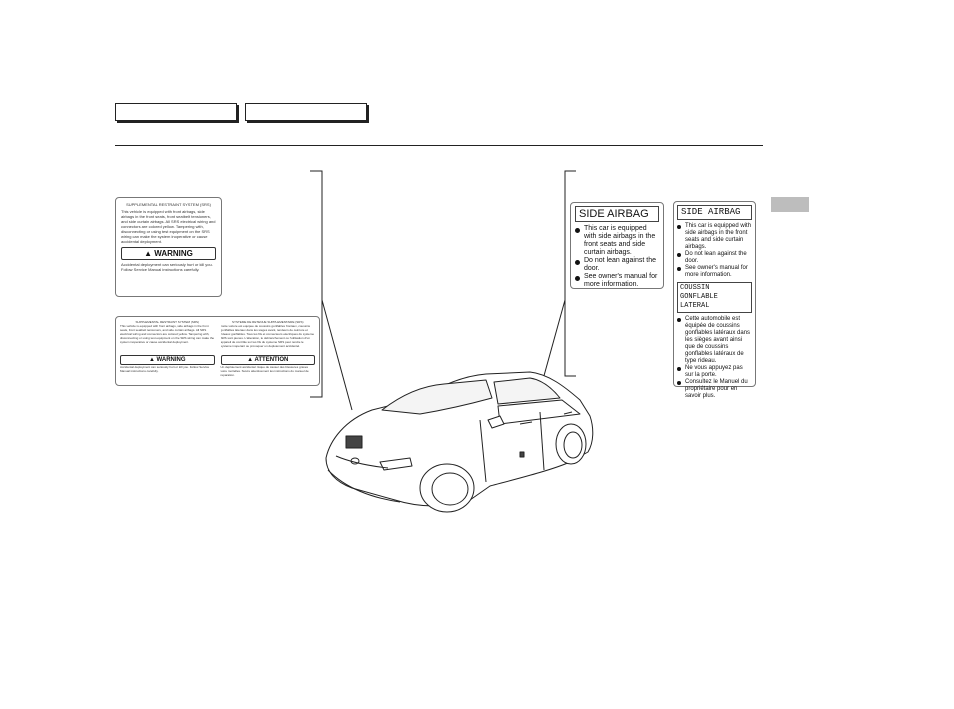 The image size is (954, 709). Describe the element at coordinates (452, 341) in the screenshot. I see `car-illustration` at that location.